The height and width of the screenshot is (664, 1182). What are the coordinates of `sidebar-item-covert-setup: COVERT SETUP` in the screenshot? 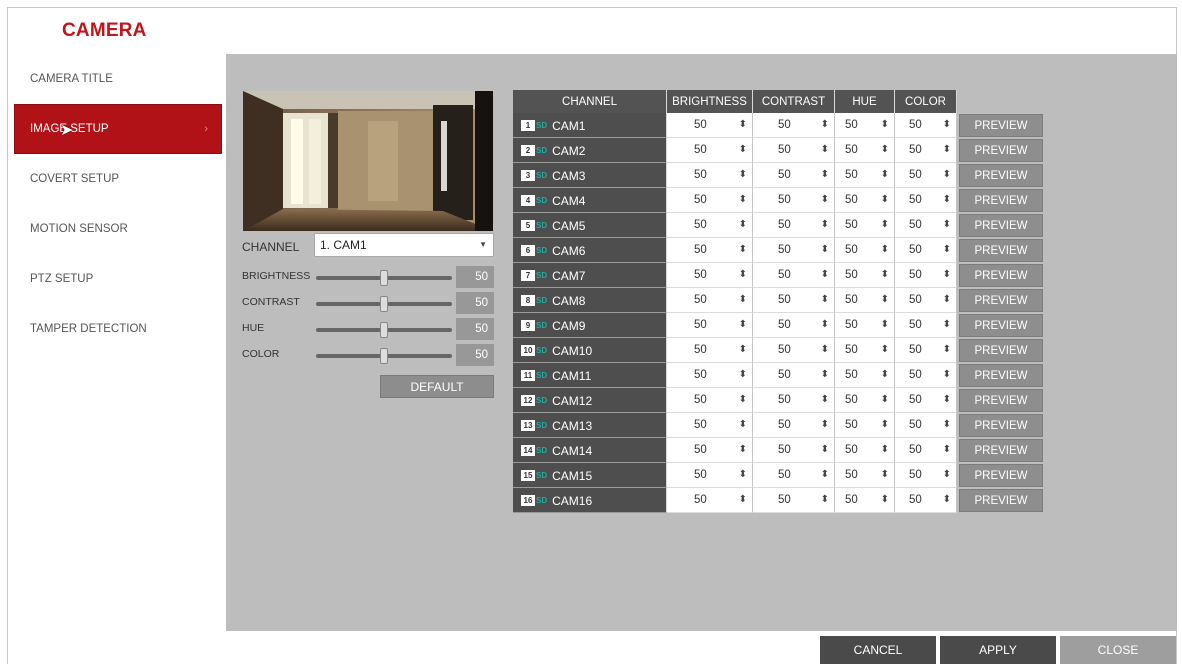 It's located at (118, 179).